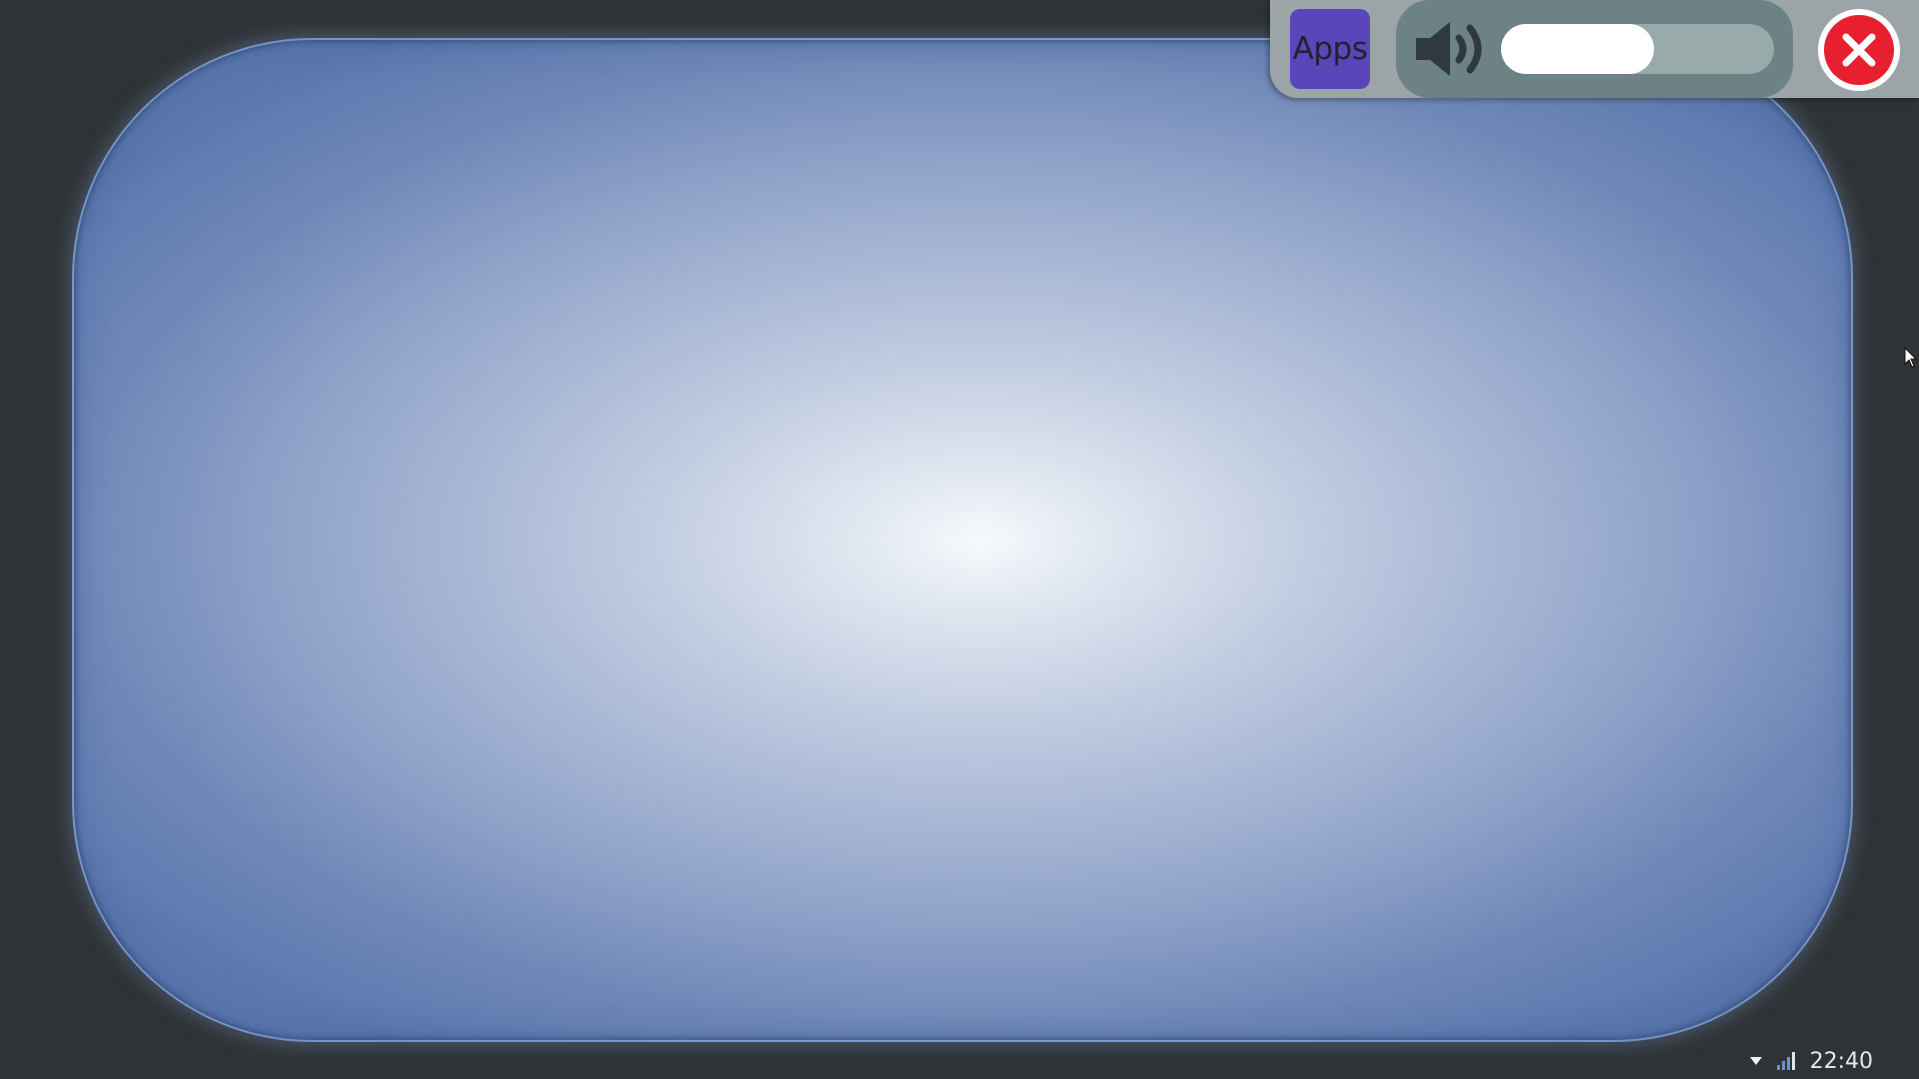 The image size is (1919, 1079). What do you see at coordinates (1577, 49) in the screenshot?
I see `volume-slider-fill` at bounding box center [1577, 49].